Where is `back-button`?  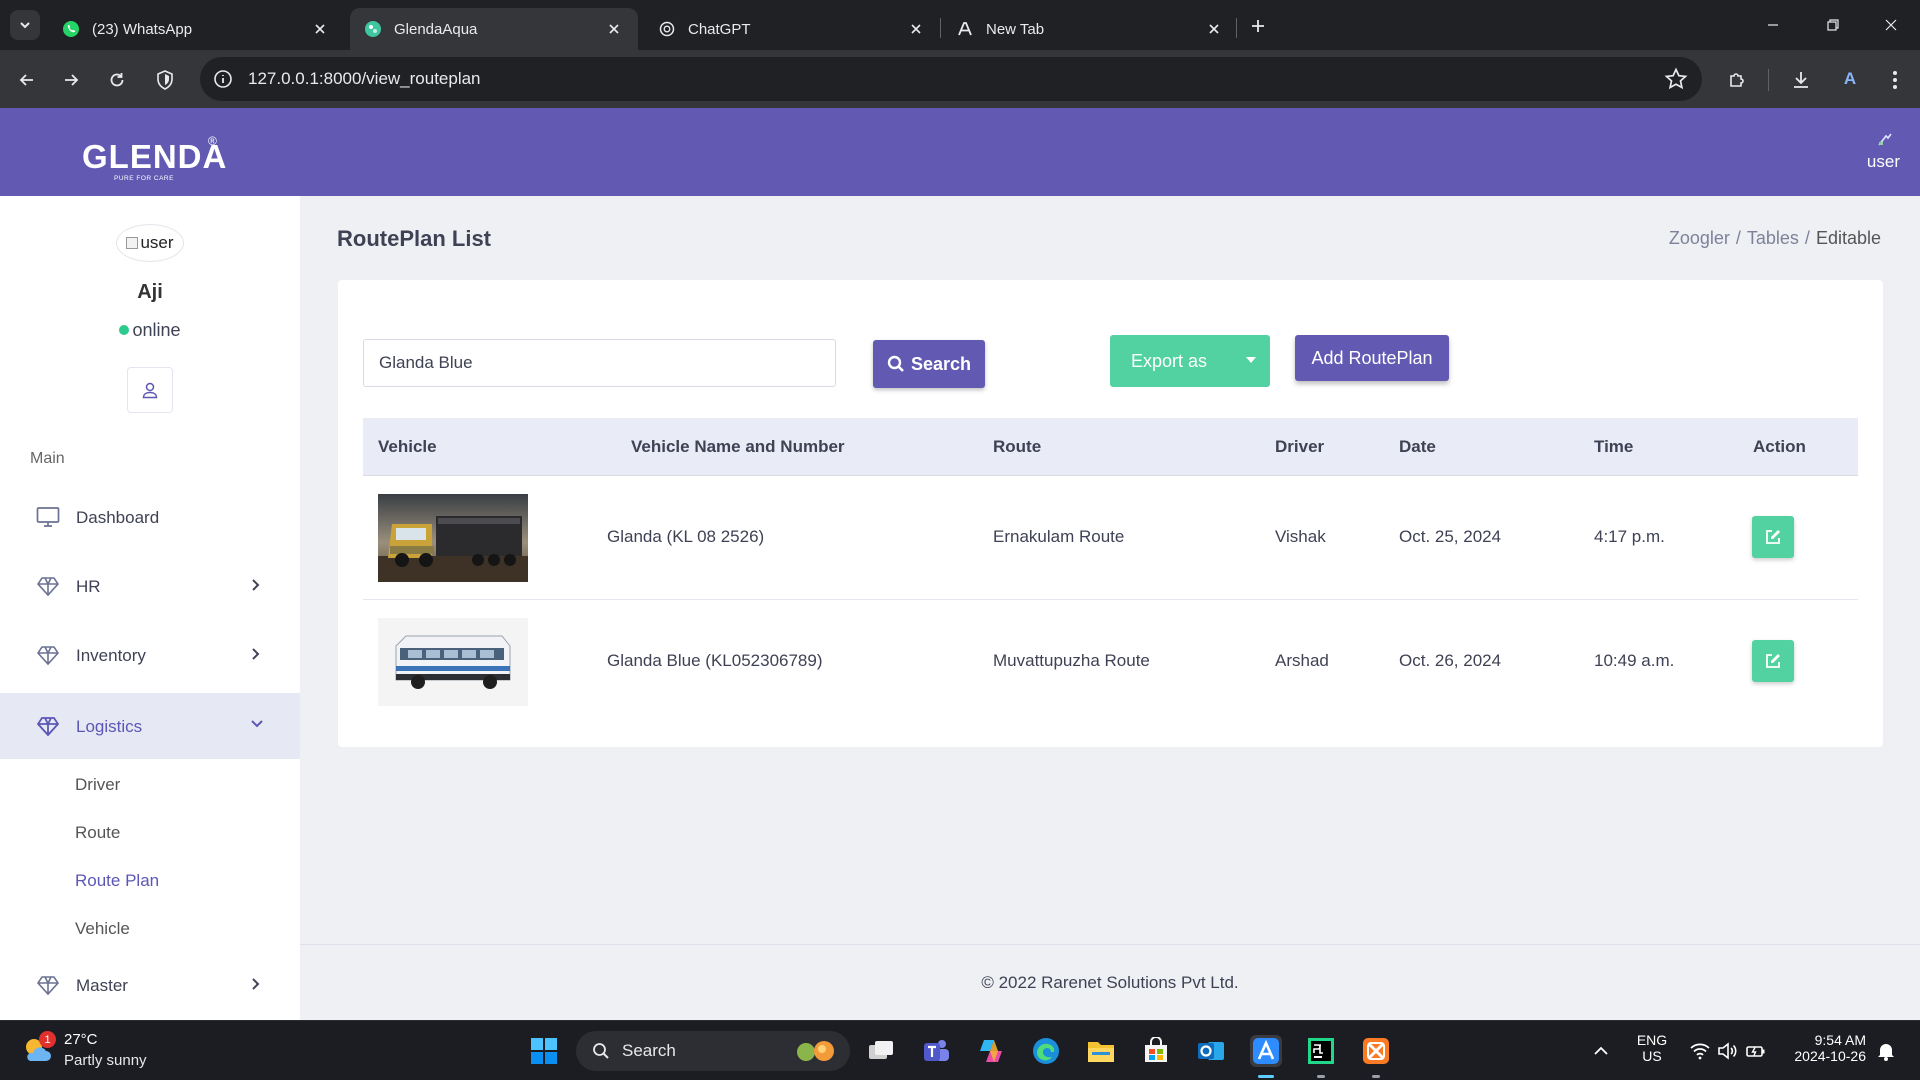 back-button is located at coordinates (27, 80).